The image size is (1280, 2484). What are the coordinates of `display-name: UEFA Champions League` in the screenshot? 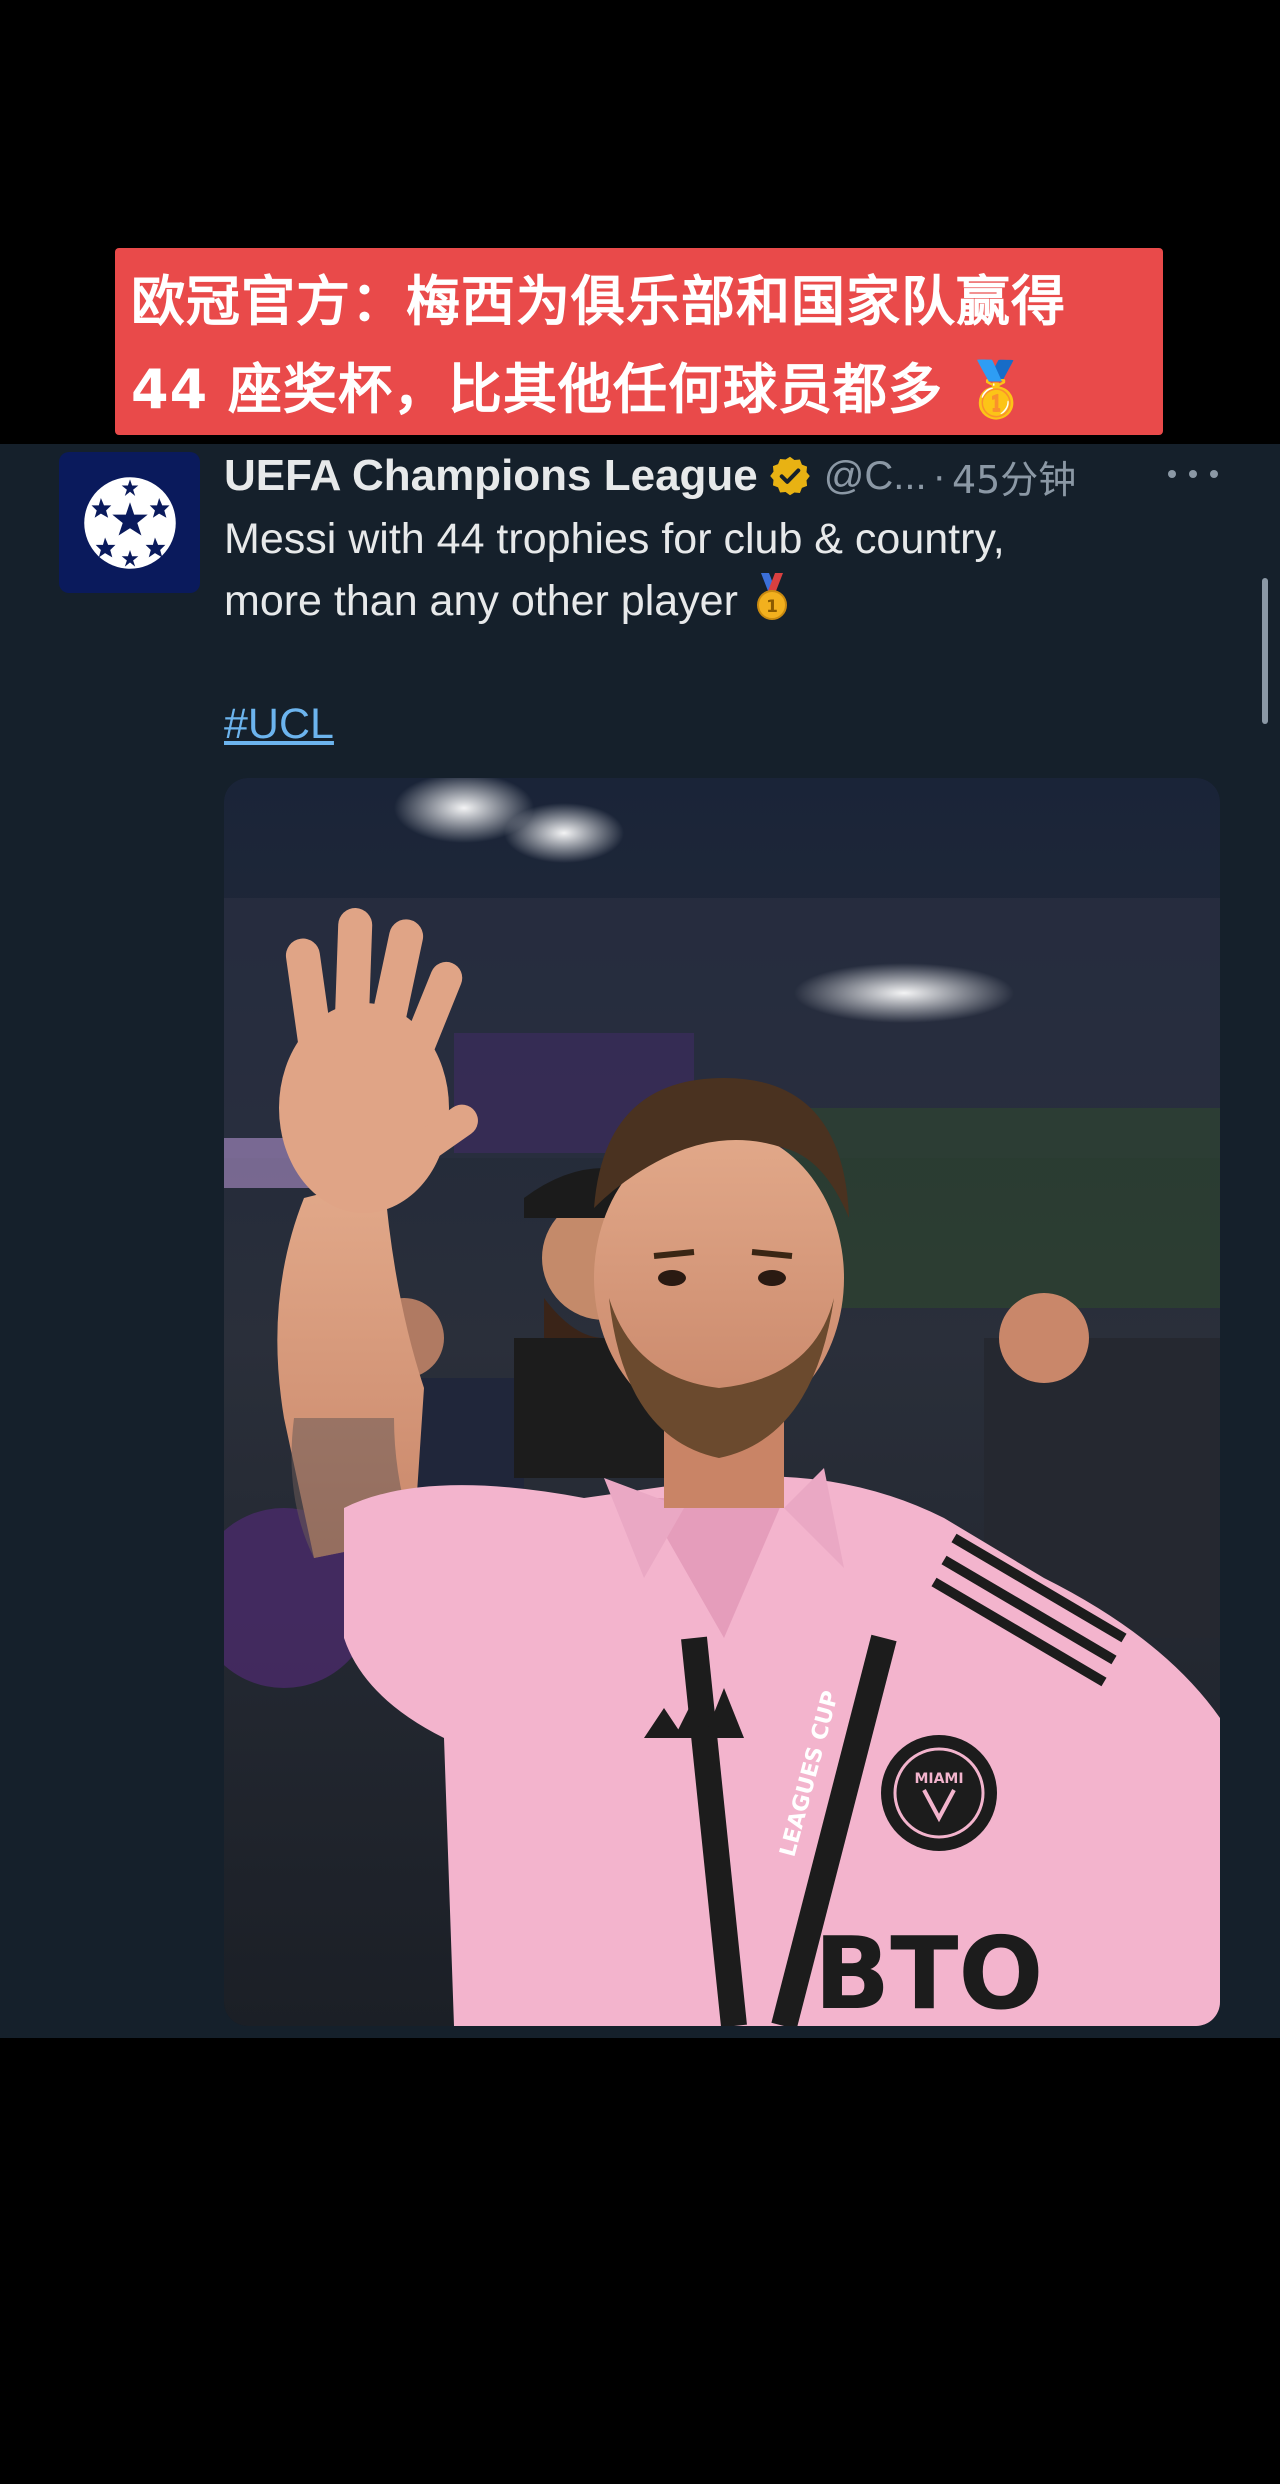 It's located at (491, 476).